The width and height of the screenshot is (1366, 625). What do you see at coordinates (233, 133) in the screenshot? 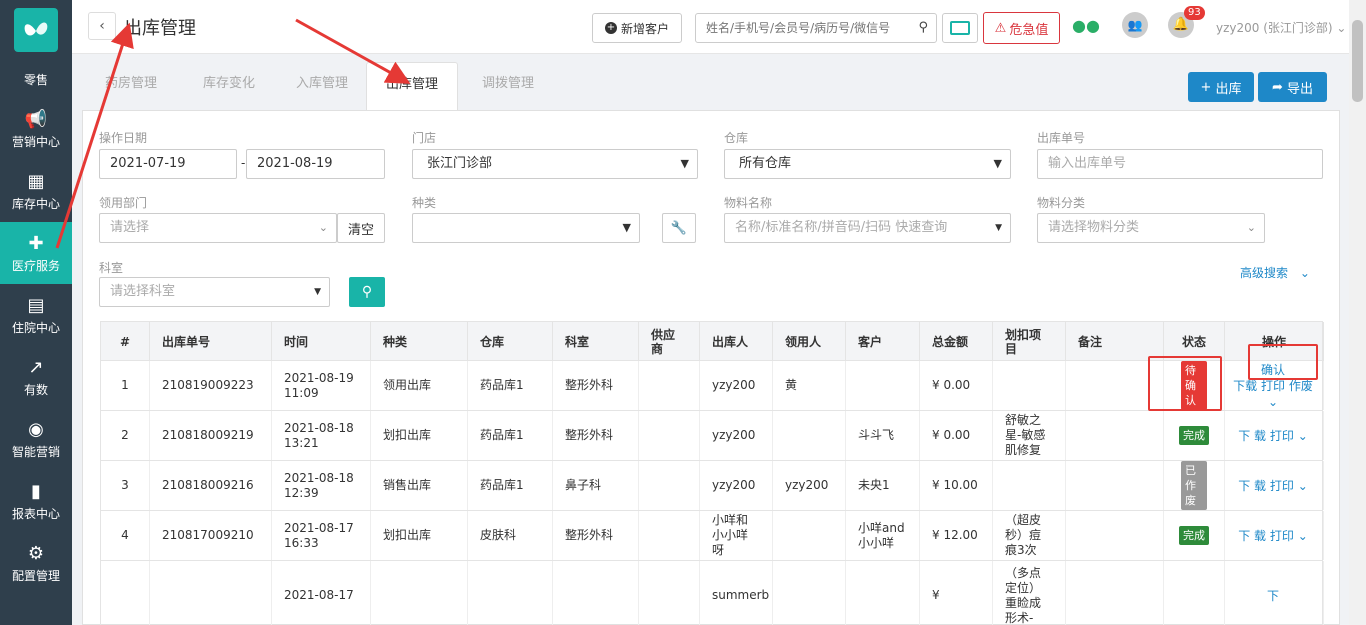
I see `annotation-arrows` at bounding box center [233, 133].